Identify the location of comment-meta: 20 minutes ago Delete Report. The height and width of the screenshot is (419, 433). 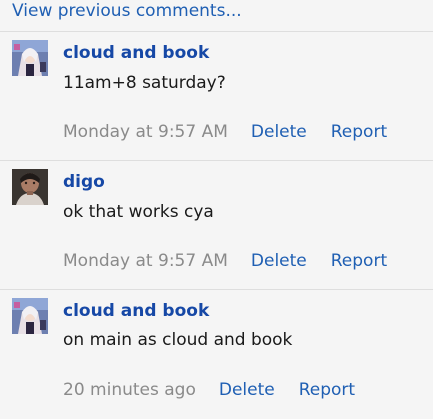
(209, 390).